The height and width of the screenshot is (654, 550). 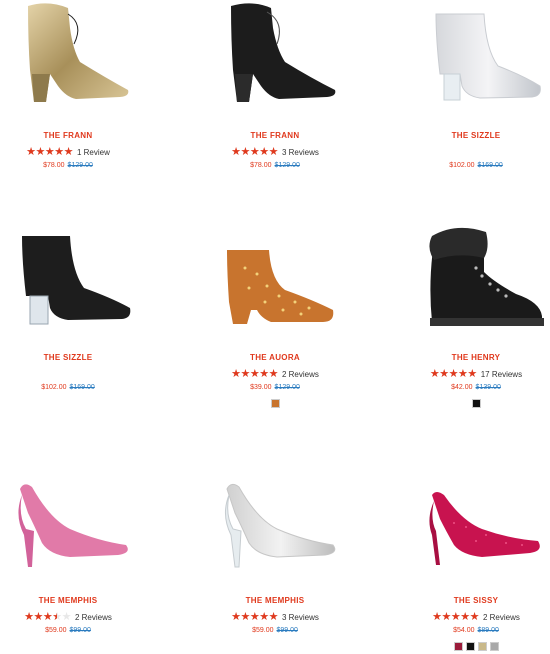 I want to click on price-row: $42.00 $139.00, so click(x=473, y=387).